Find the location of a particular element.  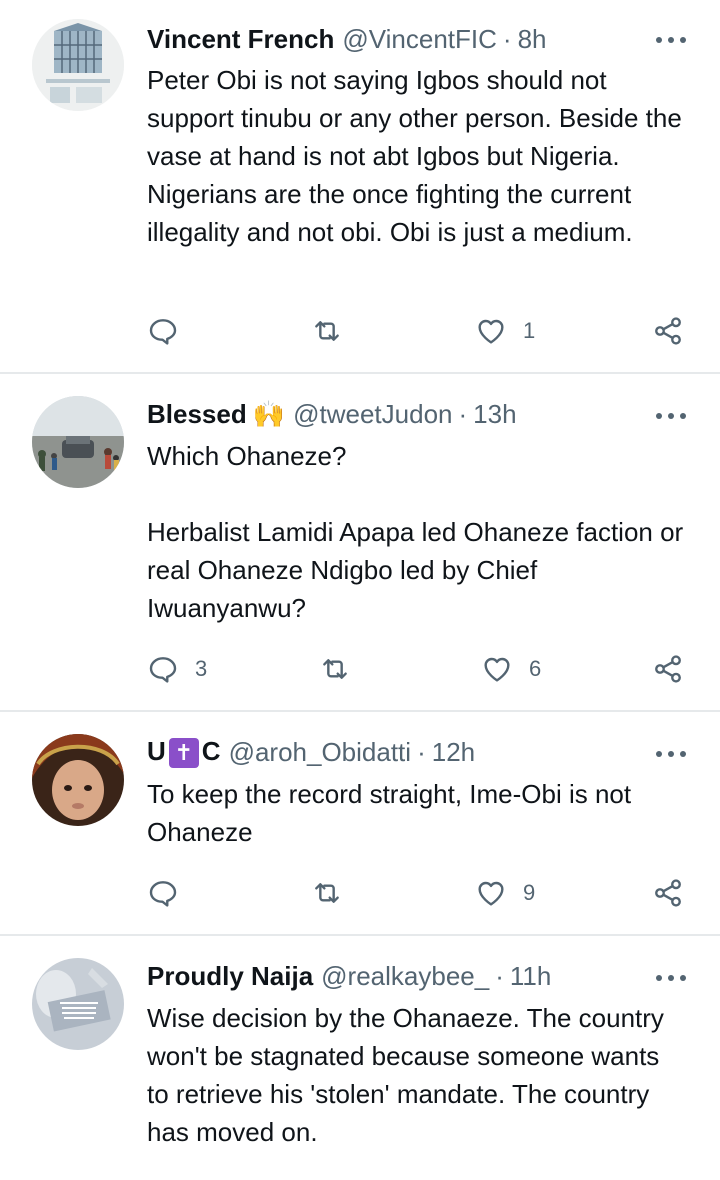

author-name: Blessed is located at coordinates (197, 414).